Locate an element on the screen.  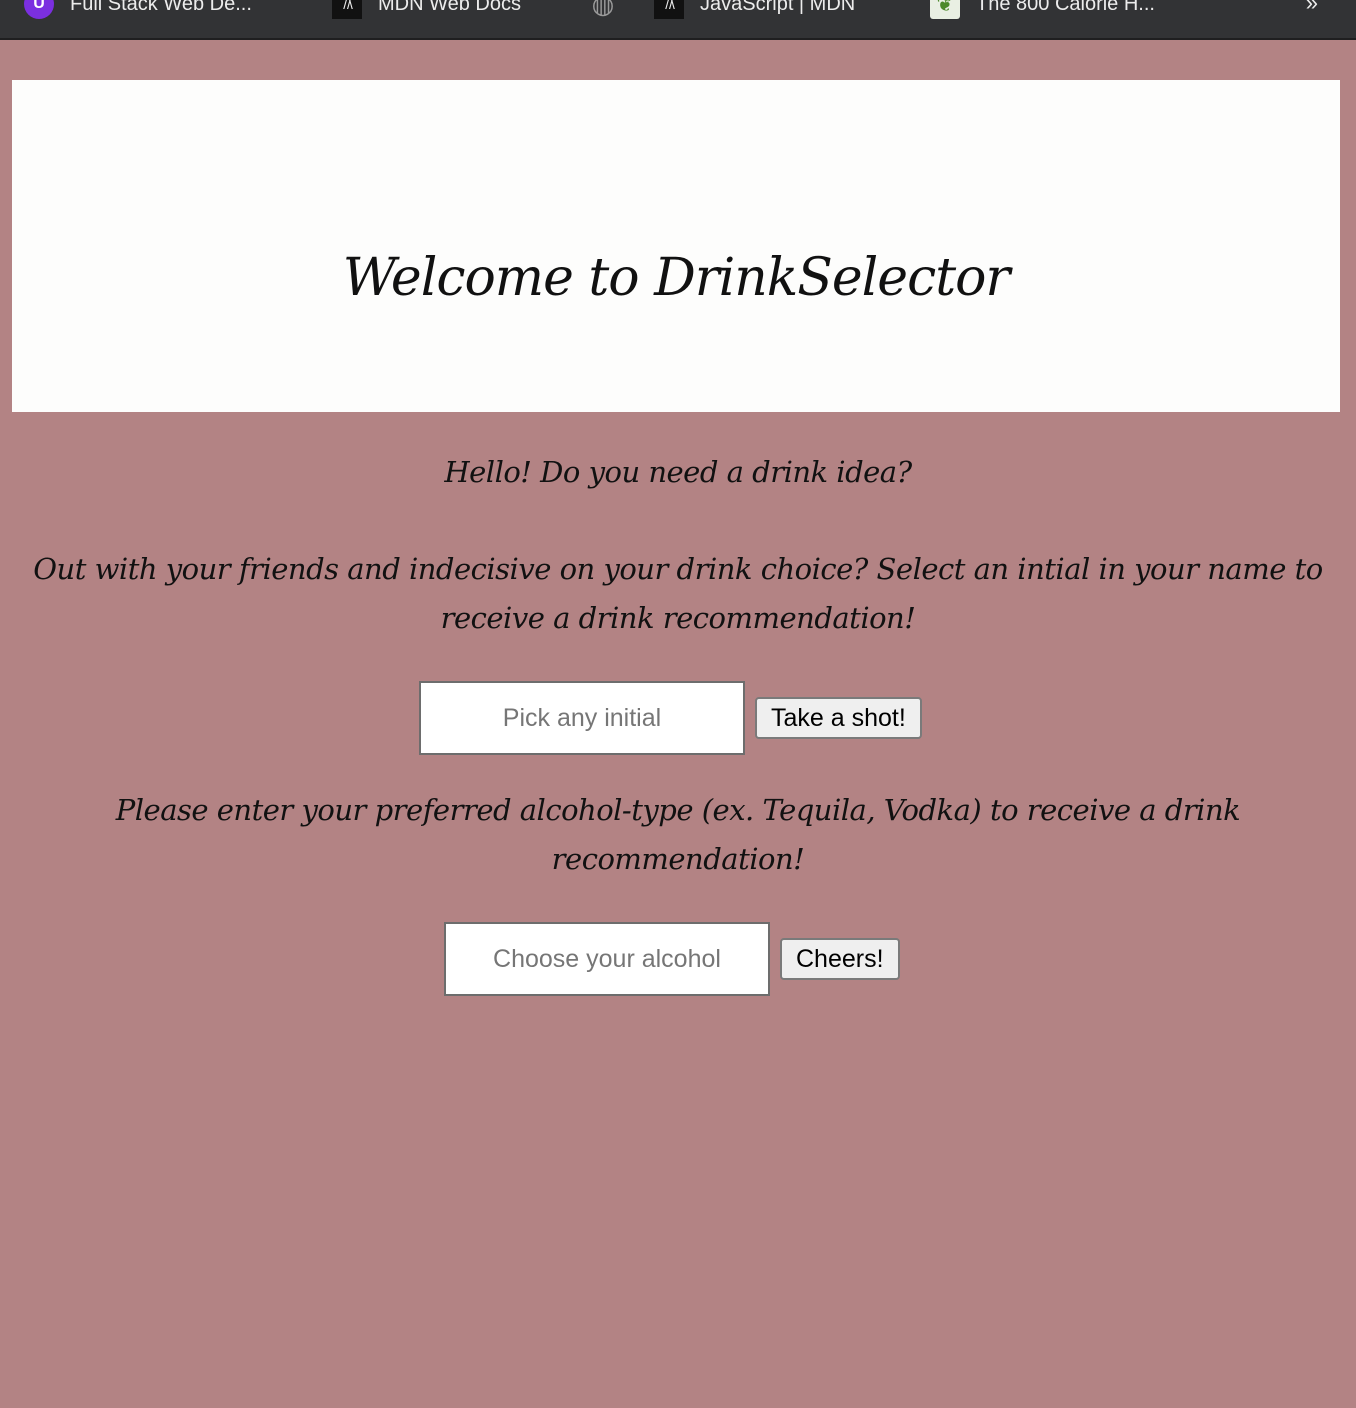
bookmarks-overflow-chevron-icon: » is located at coordinates (1312, 8).